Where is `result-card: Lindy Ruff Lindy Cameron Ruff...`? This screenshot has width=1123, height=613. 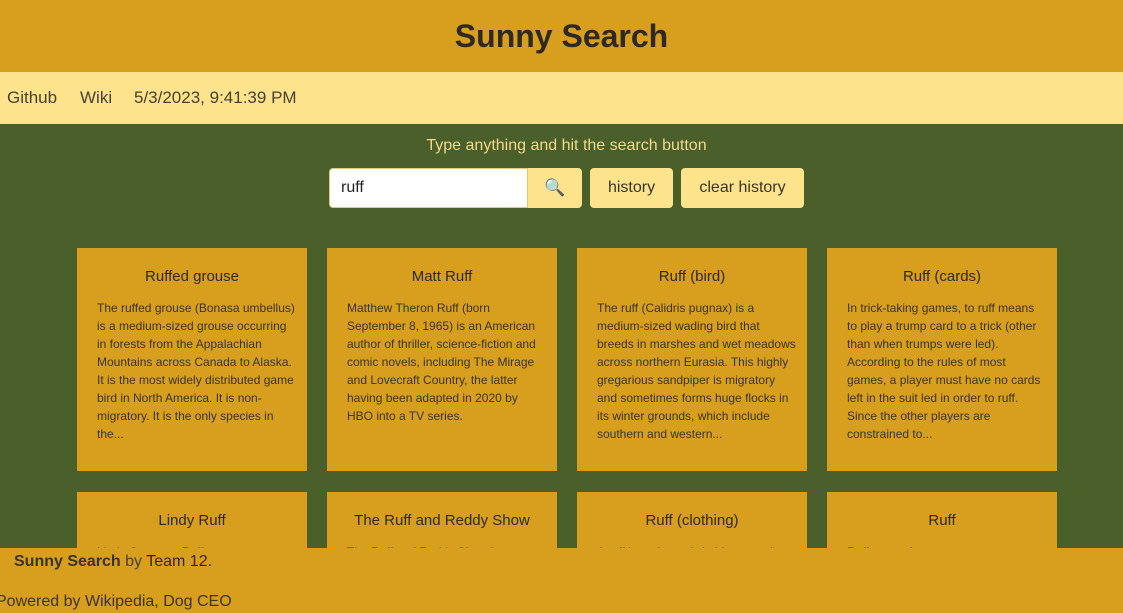 result-card: Lindy Ruff Lindy Cameron Ruff... is located at coordinates (192, 522).